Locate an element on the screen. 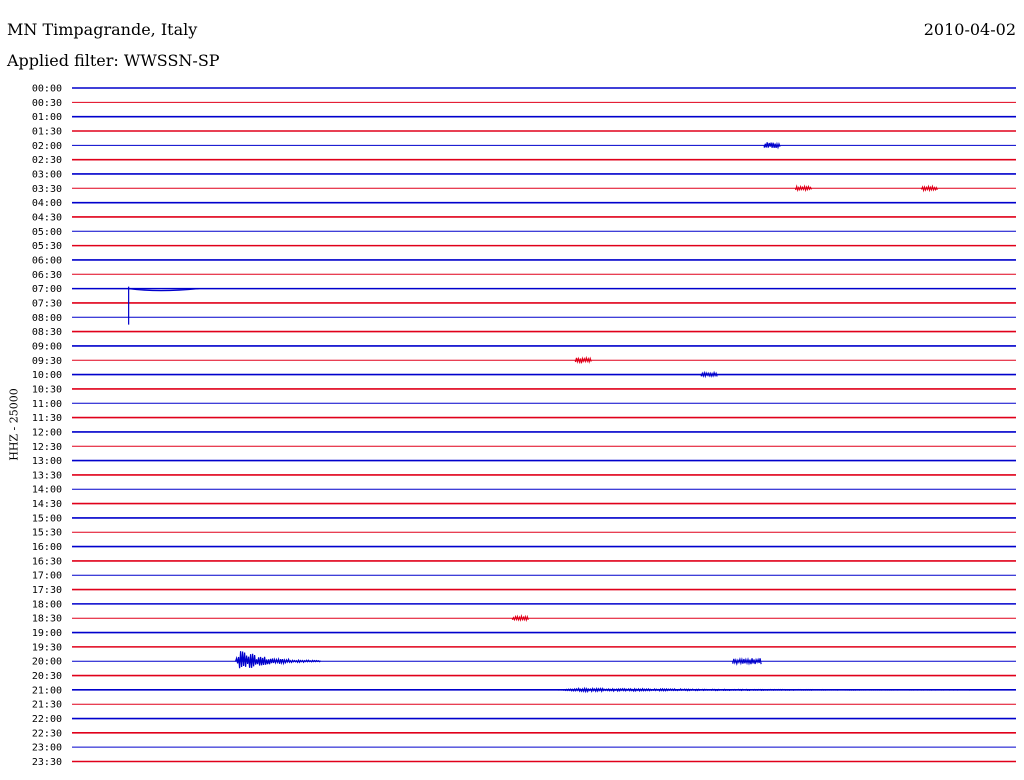  row-time-label: 21:00 is located at coordinates (47, 690).